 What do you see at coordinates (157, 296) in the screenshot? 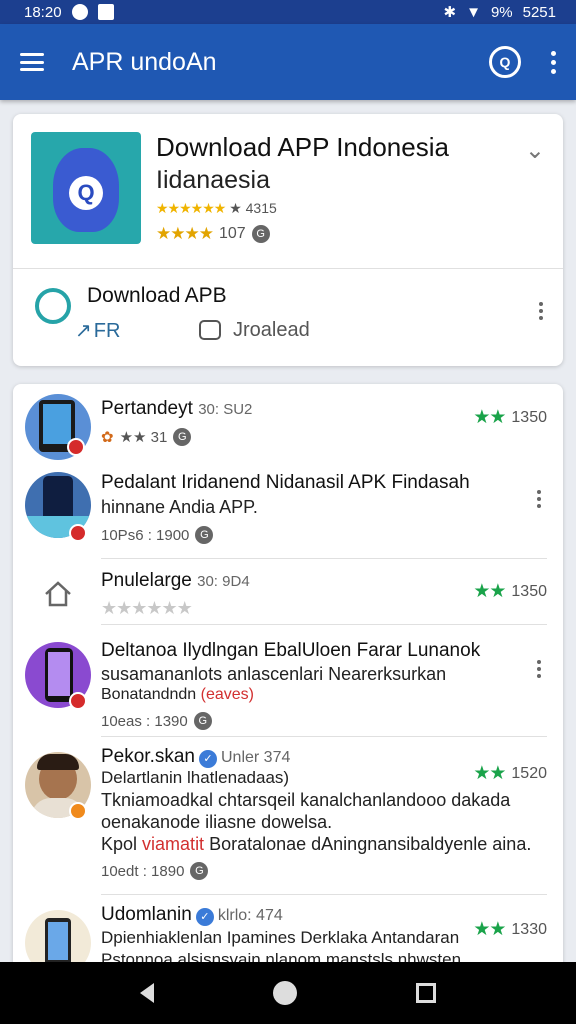
I see `download-button: Download APB` at bounding box center [157, 296].